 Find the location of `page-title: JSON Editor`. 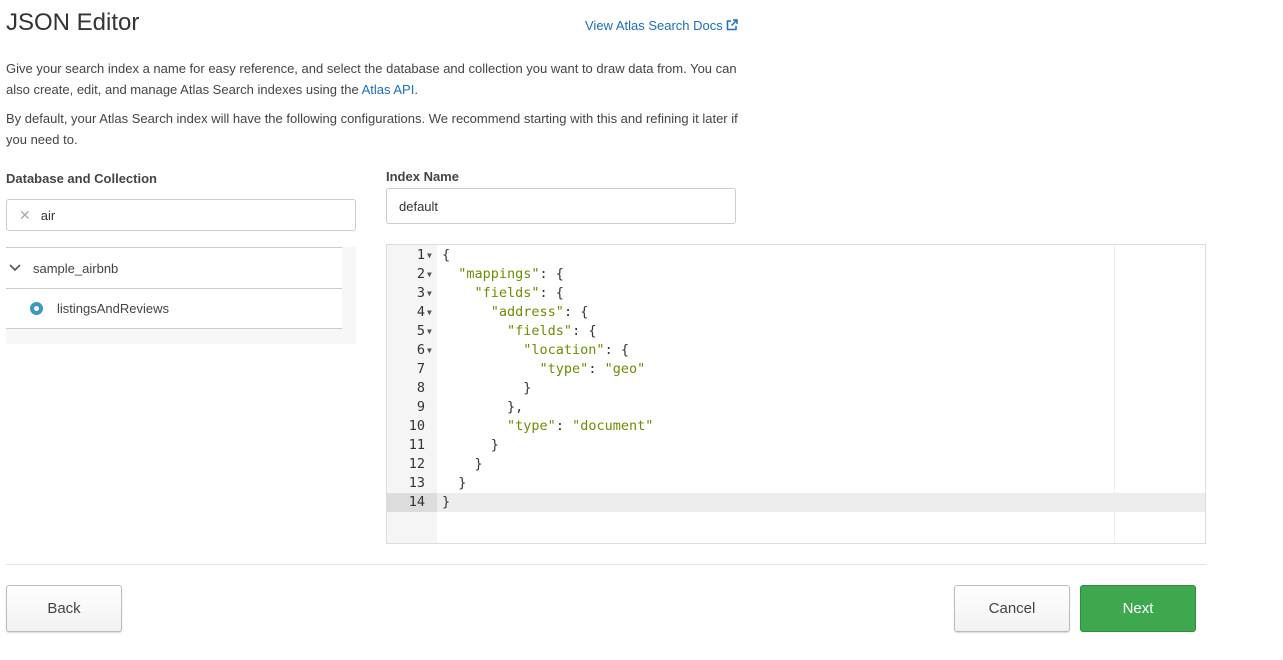

page-title: JSON Editor is located at coordinates (73, 22).